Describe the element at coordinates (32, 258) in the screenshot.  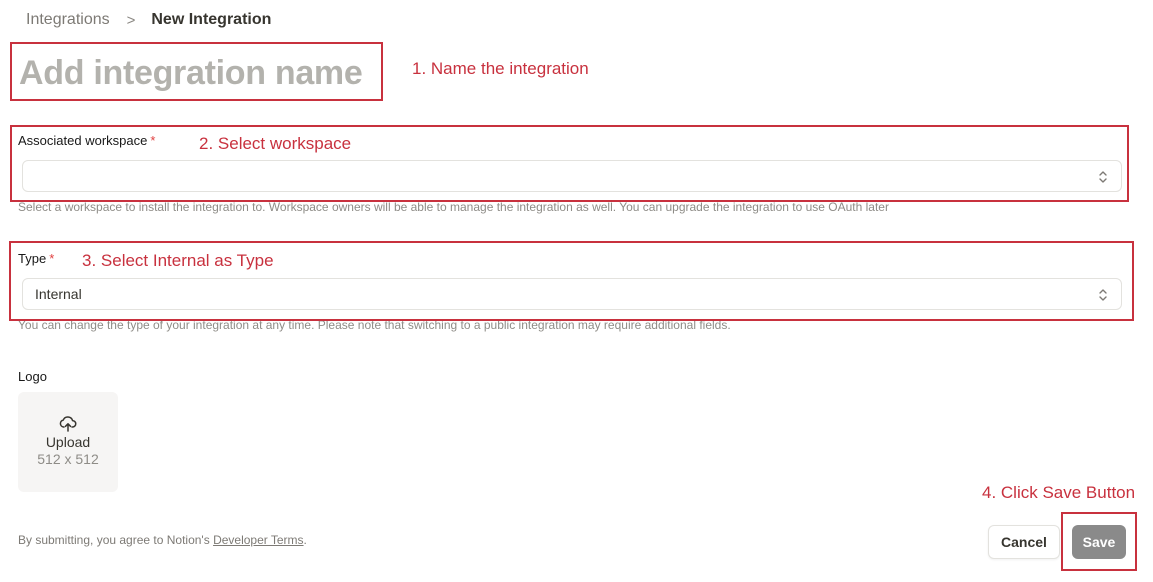
I see `type-label-text: Type` at that location.